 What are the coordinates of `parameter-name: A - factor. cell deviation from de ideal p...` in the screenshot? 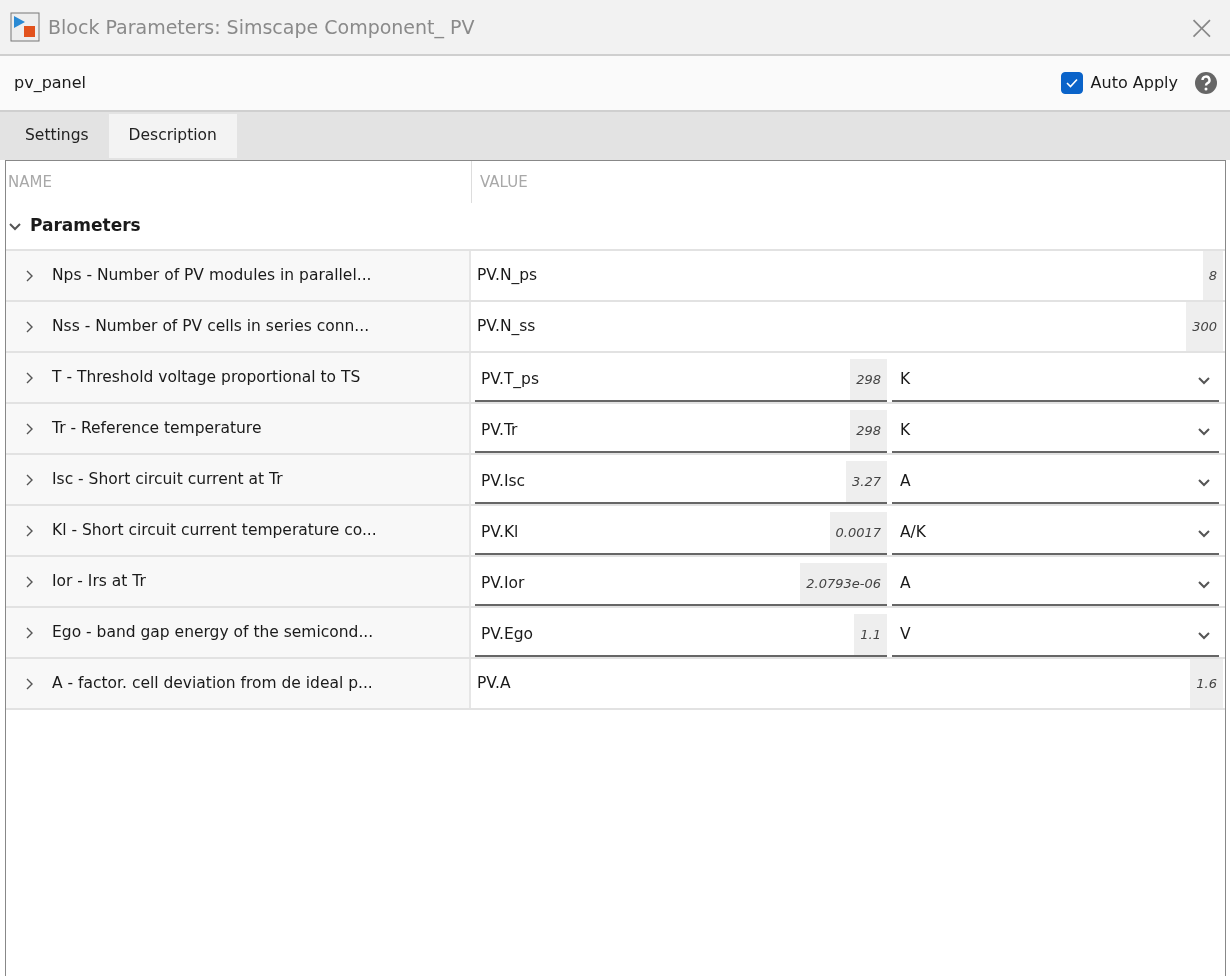 It's located at (212, 683).